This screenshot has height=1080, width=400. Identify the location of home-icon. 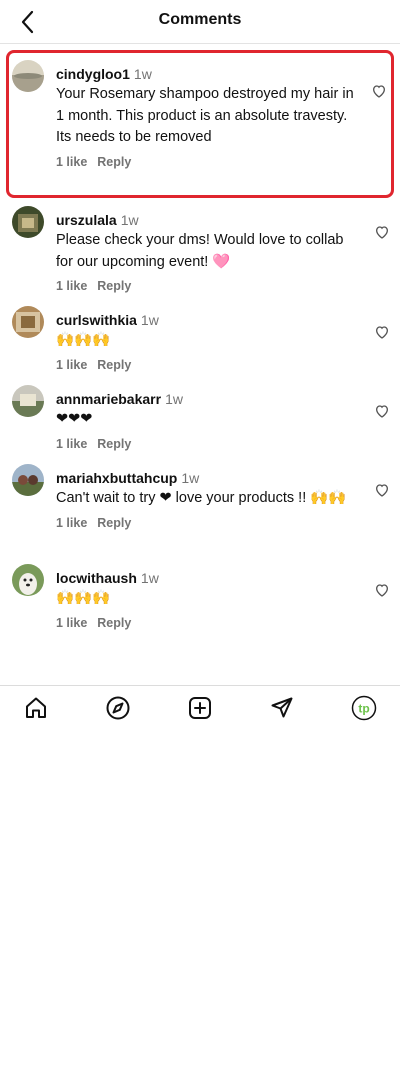
(36, 707).